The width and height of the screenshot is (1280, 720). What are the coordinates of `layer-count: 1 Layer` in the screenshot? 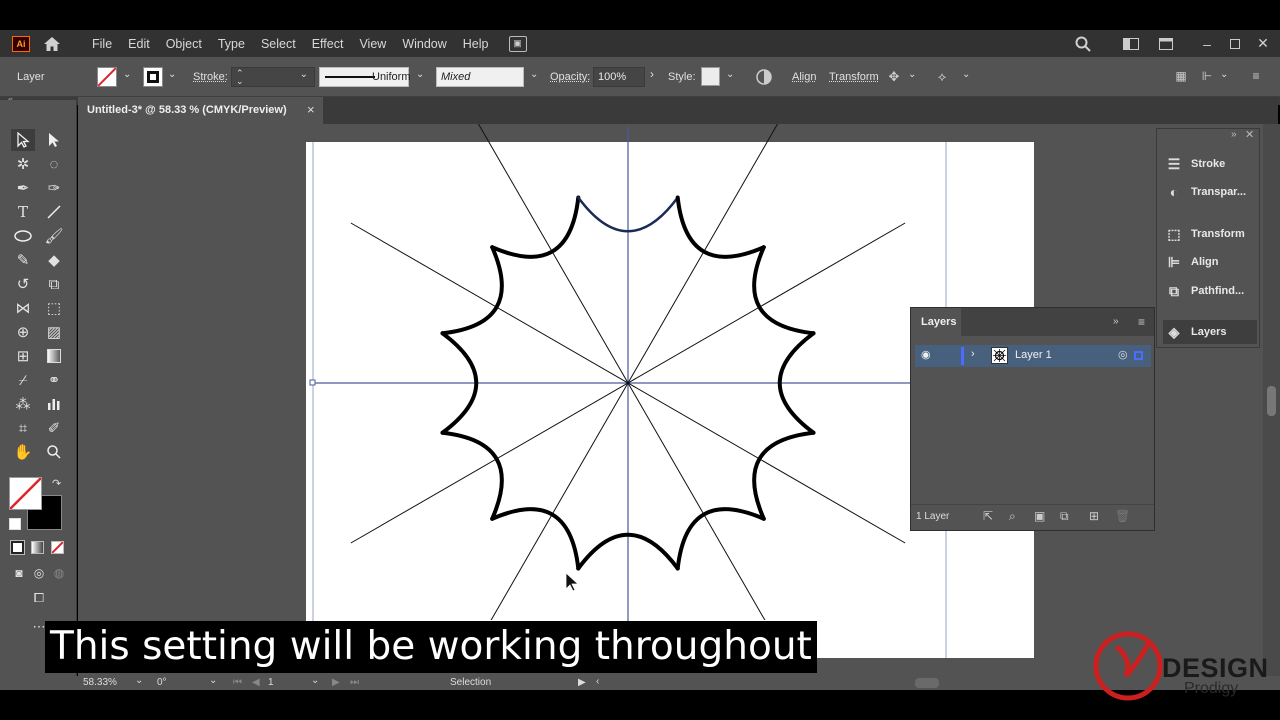 It's located at (933, 516).